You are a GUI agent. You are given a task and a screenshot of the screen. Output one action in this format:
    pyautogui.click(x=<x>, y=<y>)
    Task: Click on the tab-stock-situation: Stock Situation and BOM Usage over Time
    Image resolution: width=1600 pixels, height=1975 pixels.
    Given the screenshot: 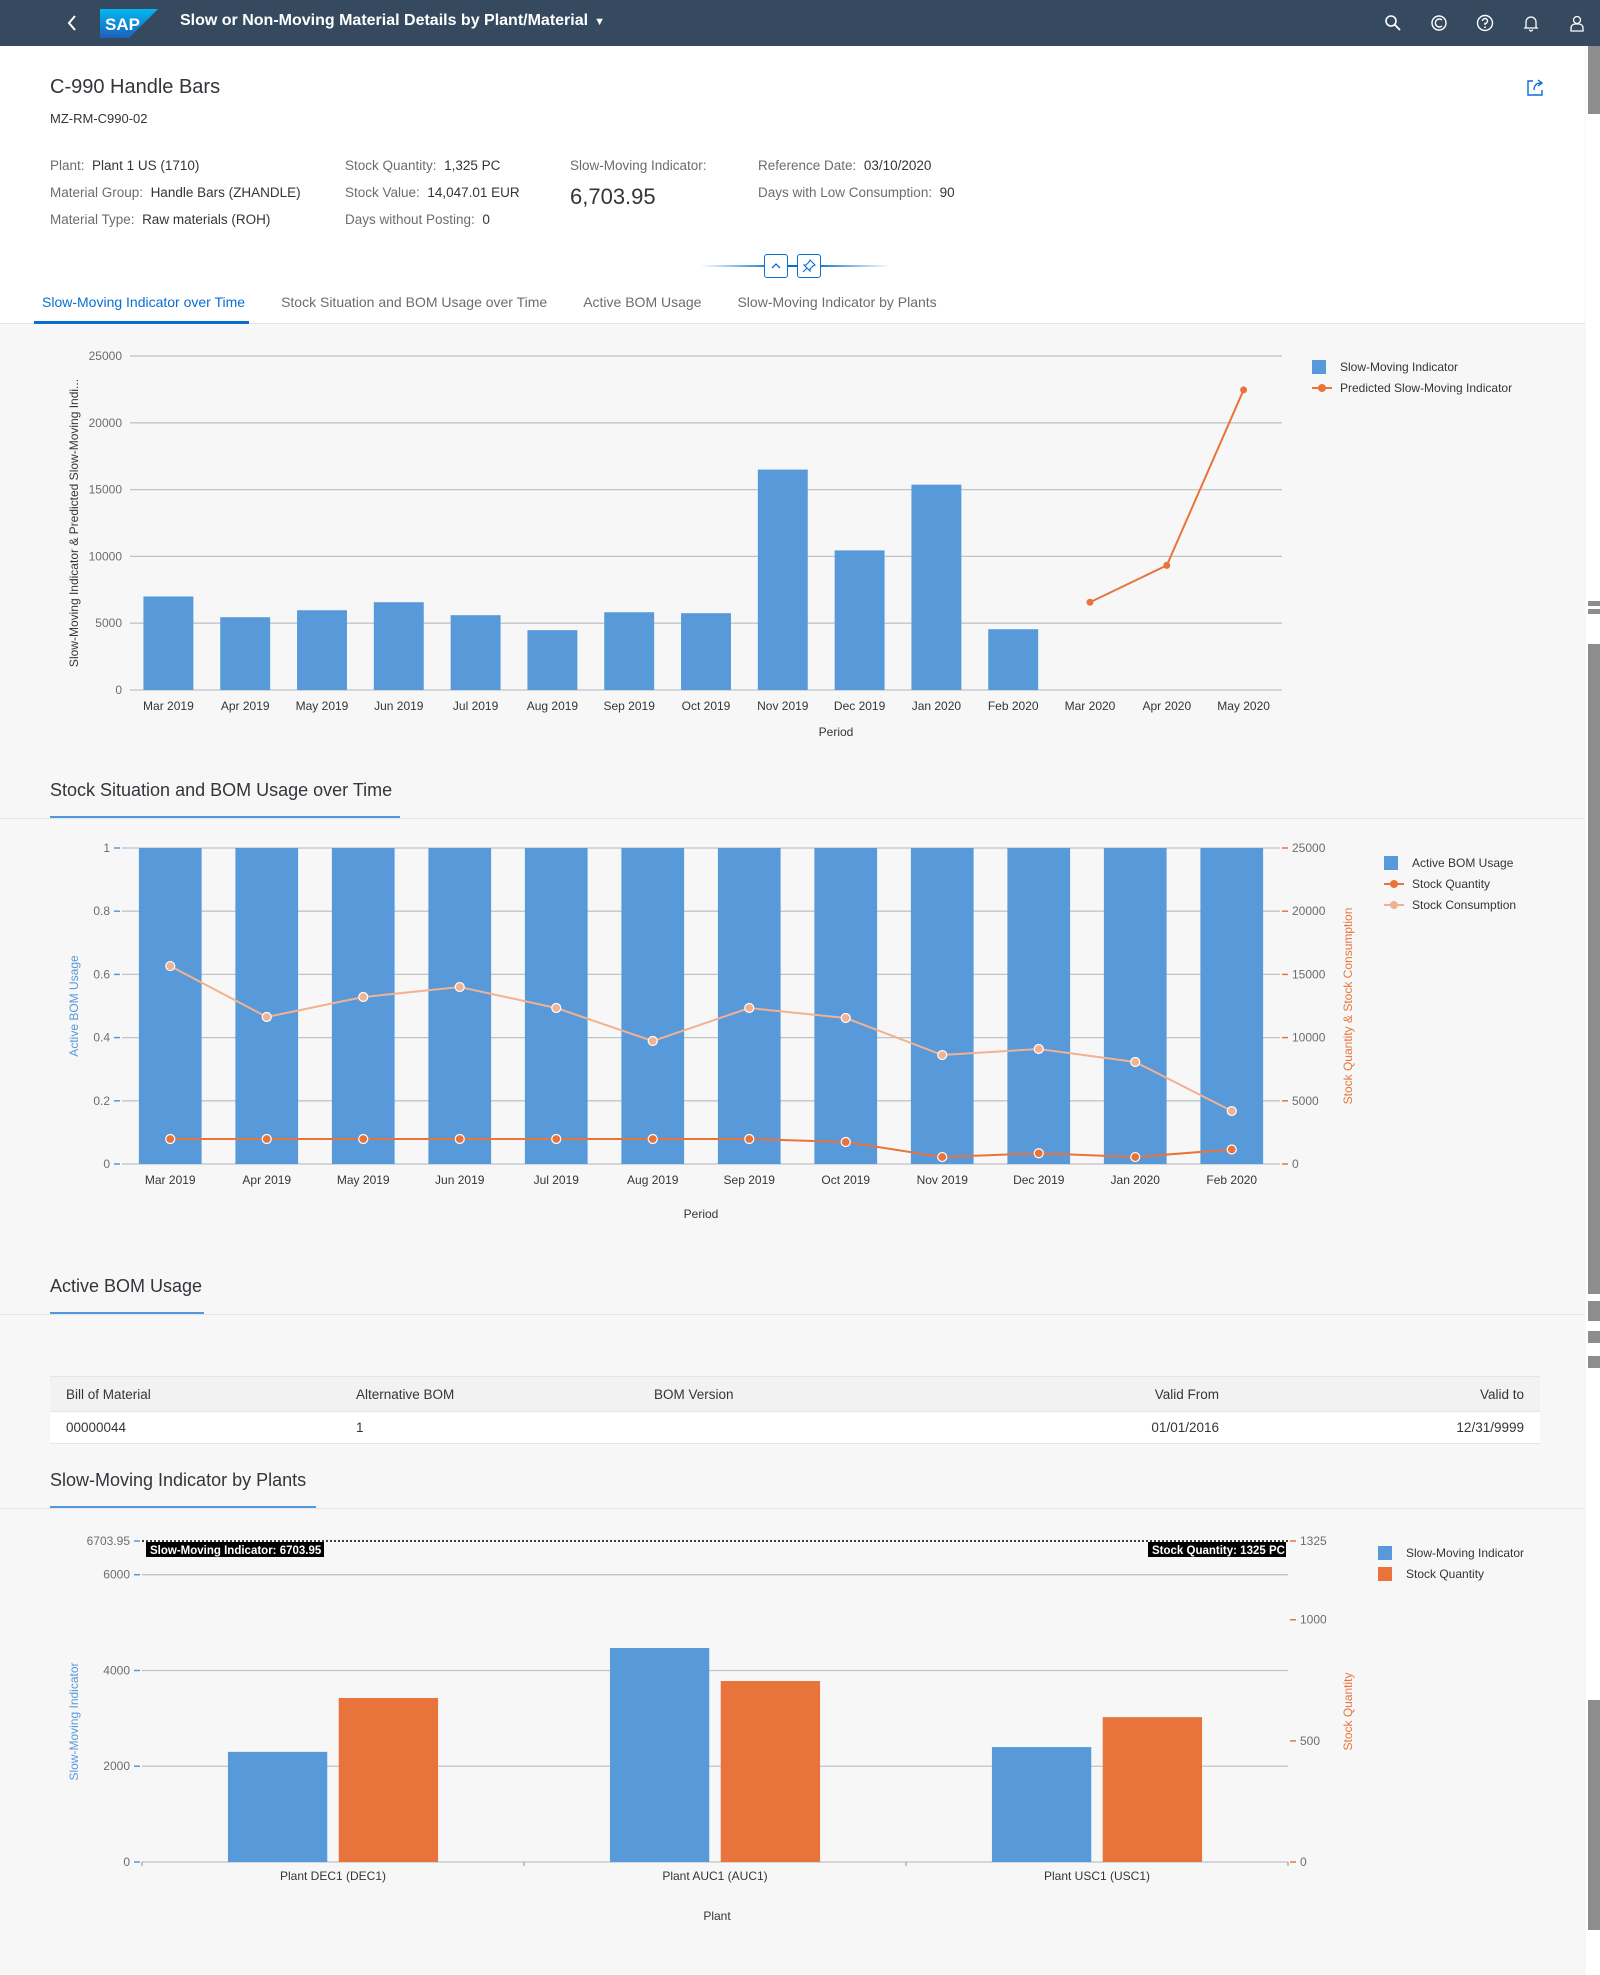 What is the action you would take?
    pyautogui.click(x=414, y=303)
    